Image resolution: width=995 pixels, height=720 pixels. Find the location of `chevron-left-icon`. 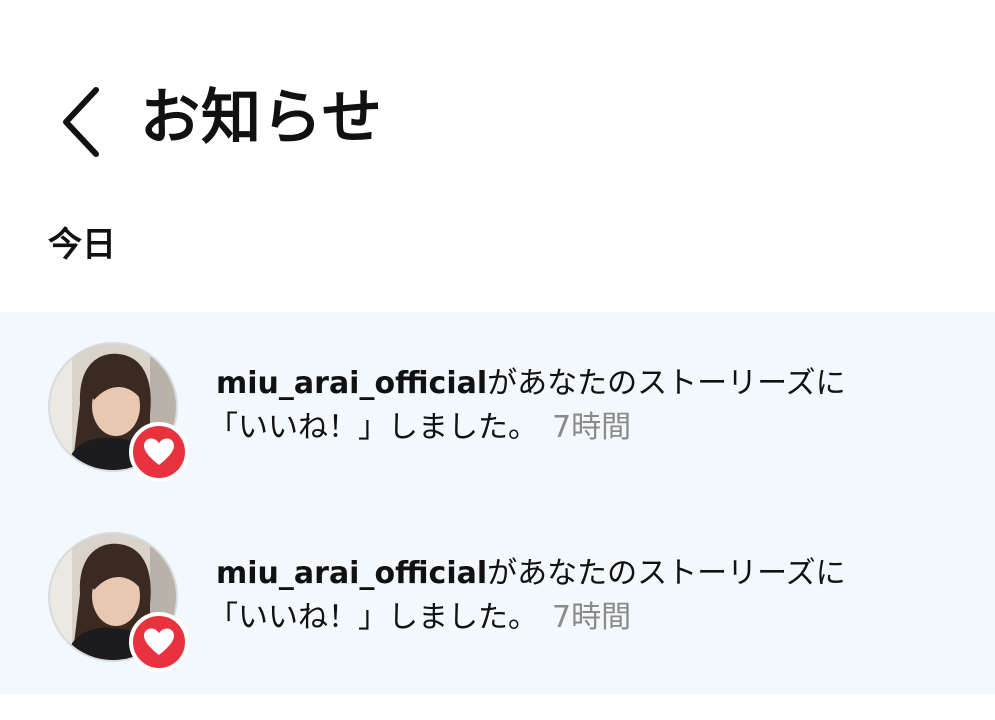

chevron-left-icon is located at coordinates (81, 122).